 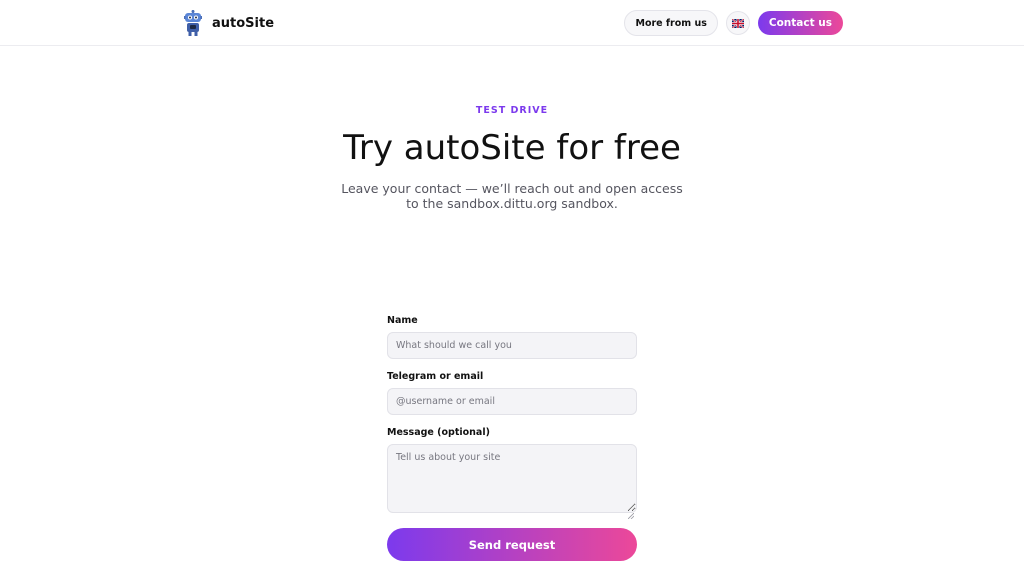 I want to click on name-label: Name, so click(x=402, y=320).